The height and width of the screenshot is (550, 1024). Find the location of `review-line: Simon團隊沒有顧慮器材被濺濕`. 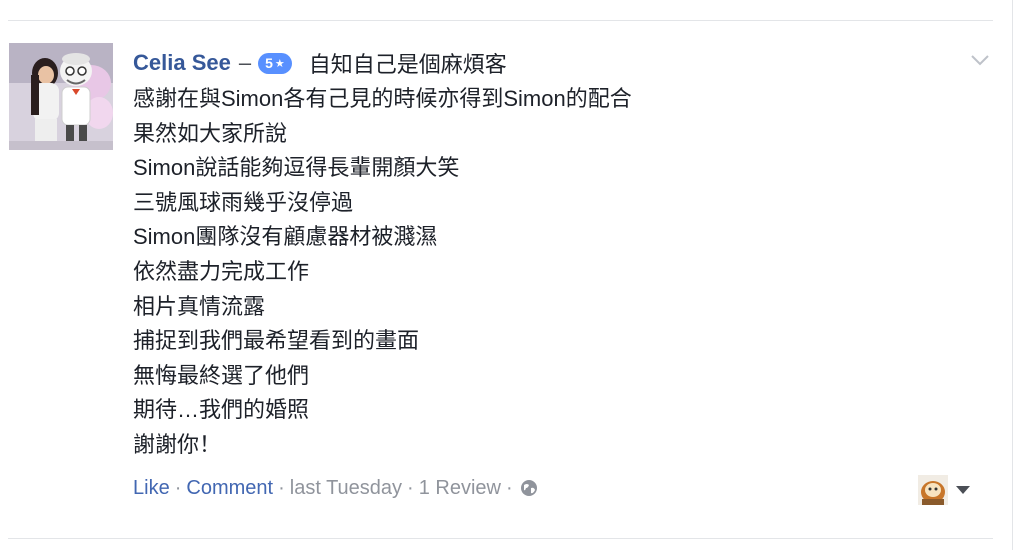

review-line: Simon團隊沒有顧慮器材被濺濕 is located at coordinates (285, 237).